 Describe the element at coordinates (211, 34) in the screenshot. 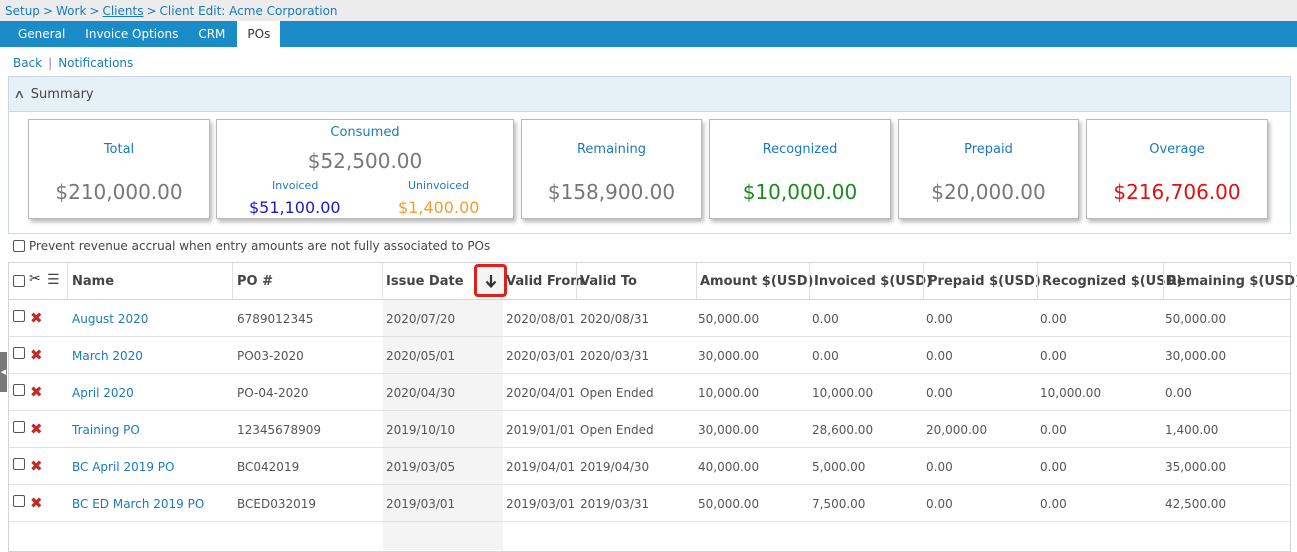

I see `tab-crm: CRM` at that location.